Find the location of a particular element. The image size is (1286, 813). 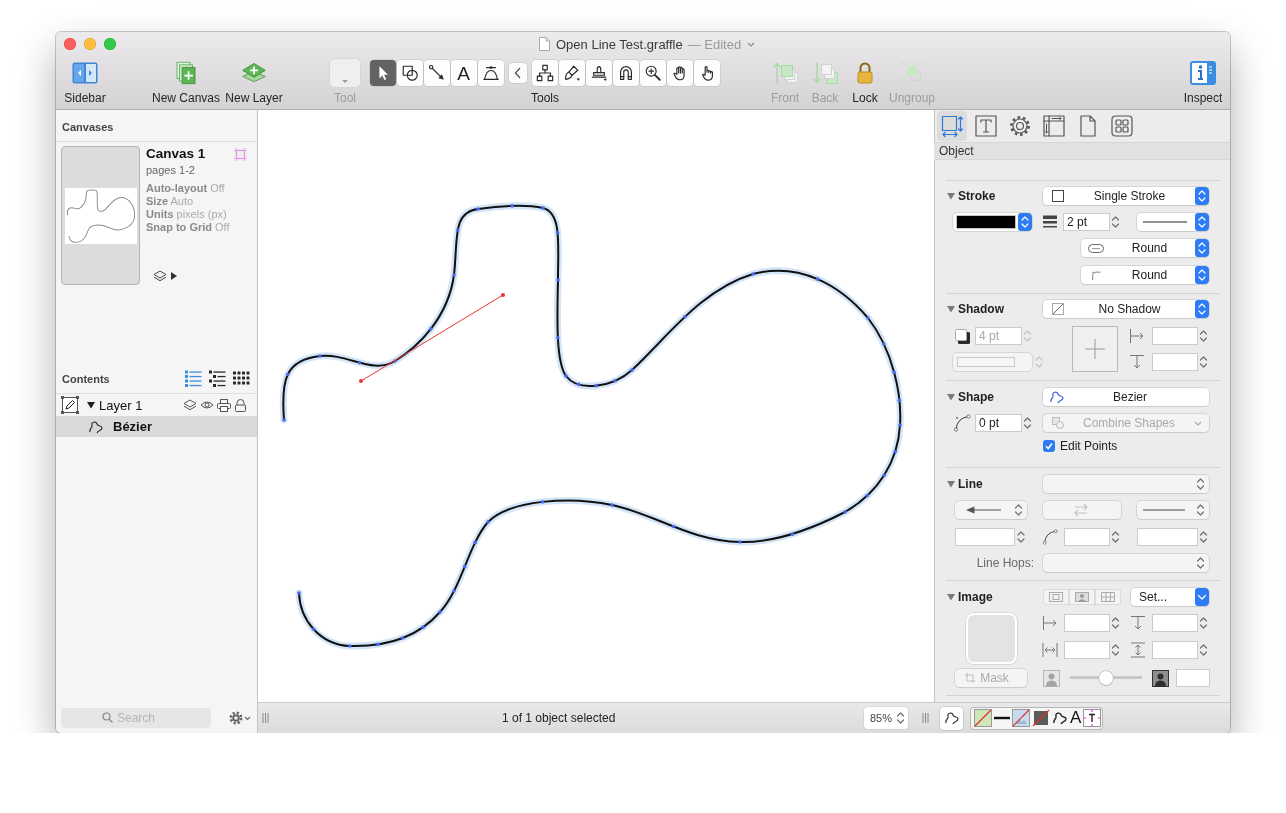

fullscreen-icon is located at coordinates (110, 44).